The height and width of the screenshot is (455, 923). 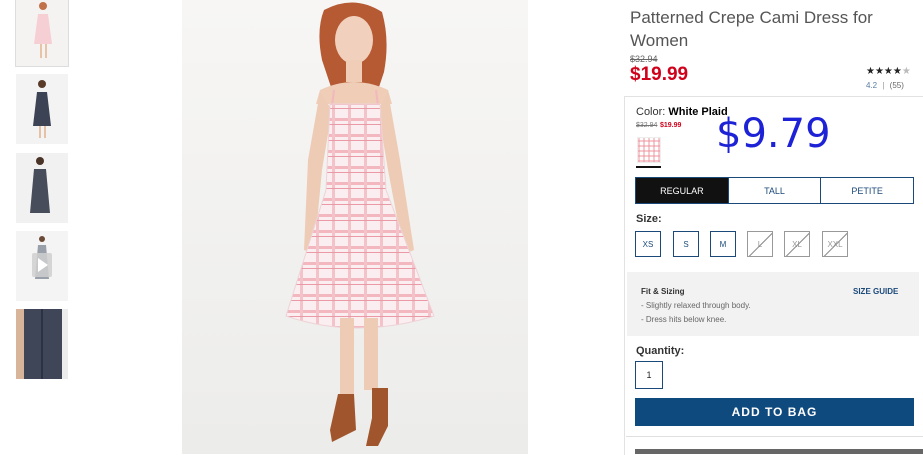 I want to click on fit-type-tabs: REGULAR TALL PETITE, so click(x=774, y=190).